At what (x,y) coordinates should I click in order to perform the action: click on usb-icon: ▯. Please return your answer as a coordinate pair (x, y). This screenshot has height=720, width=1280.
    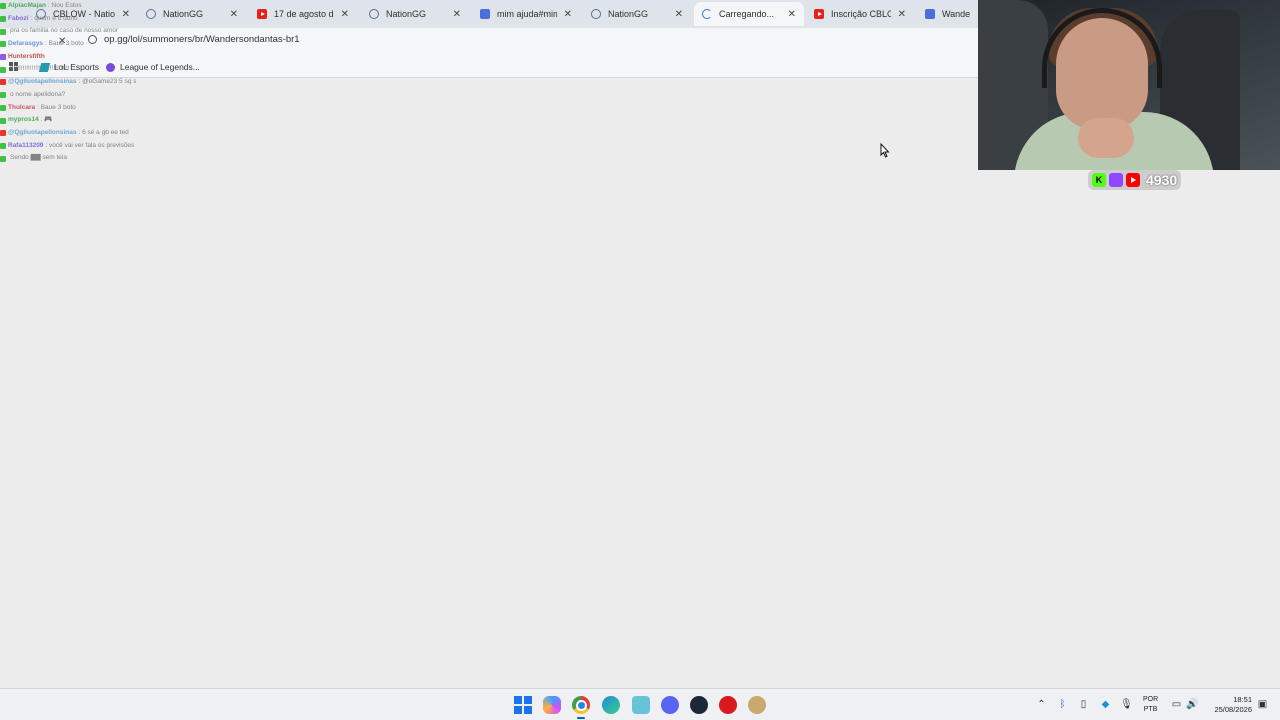
    Looking at the image, I should click on (1083, 704).